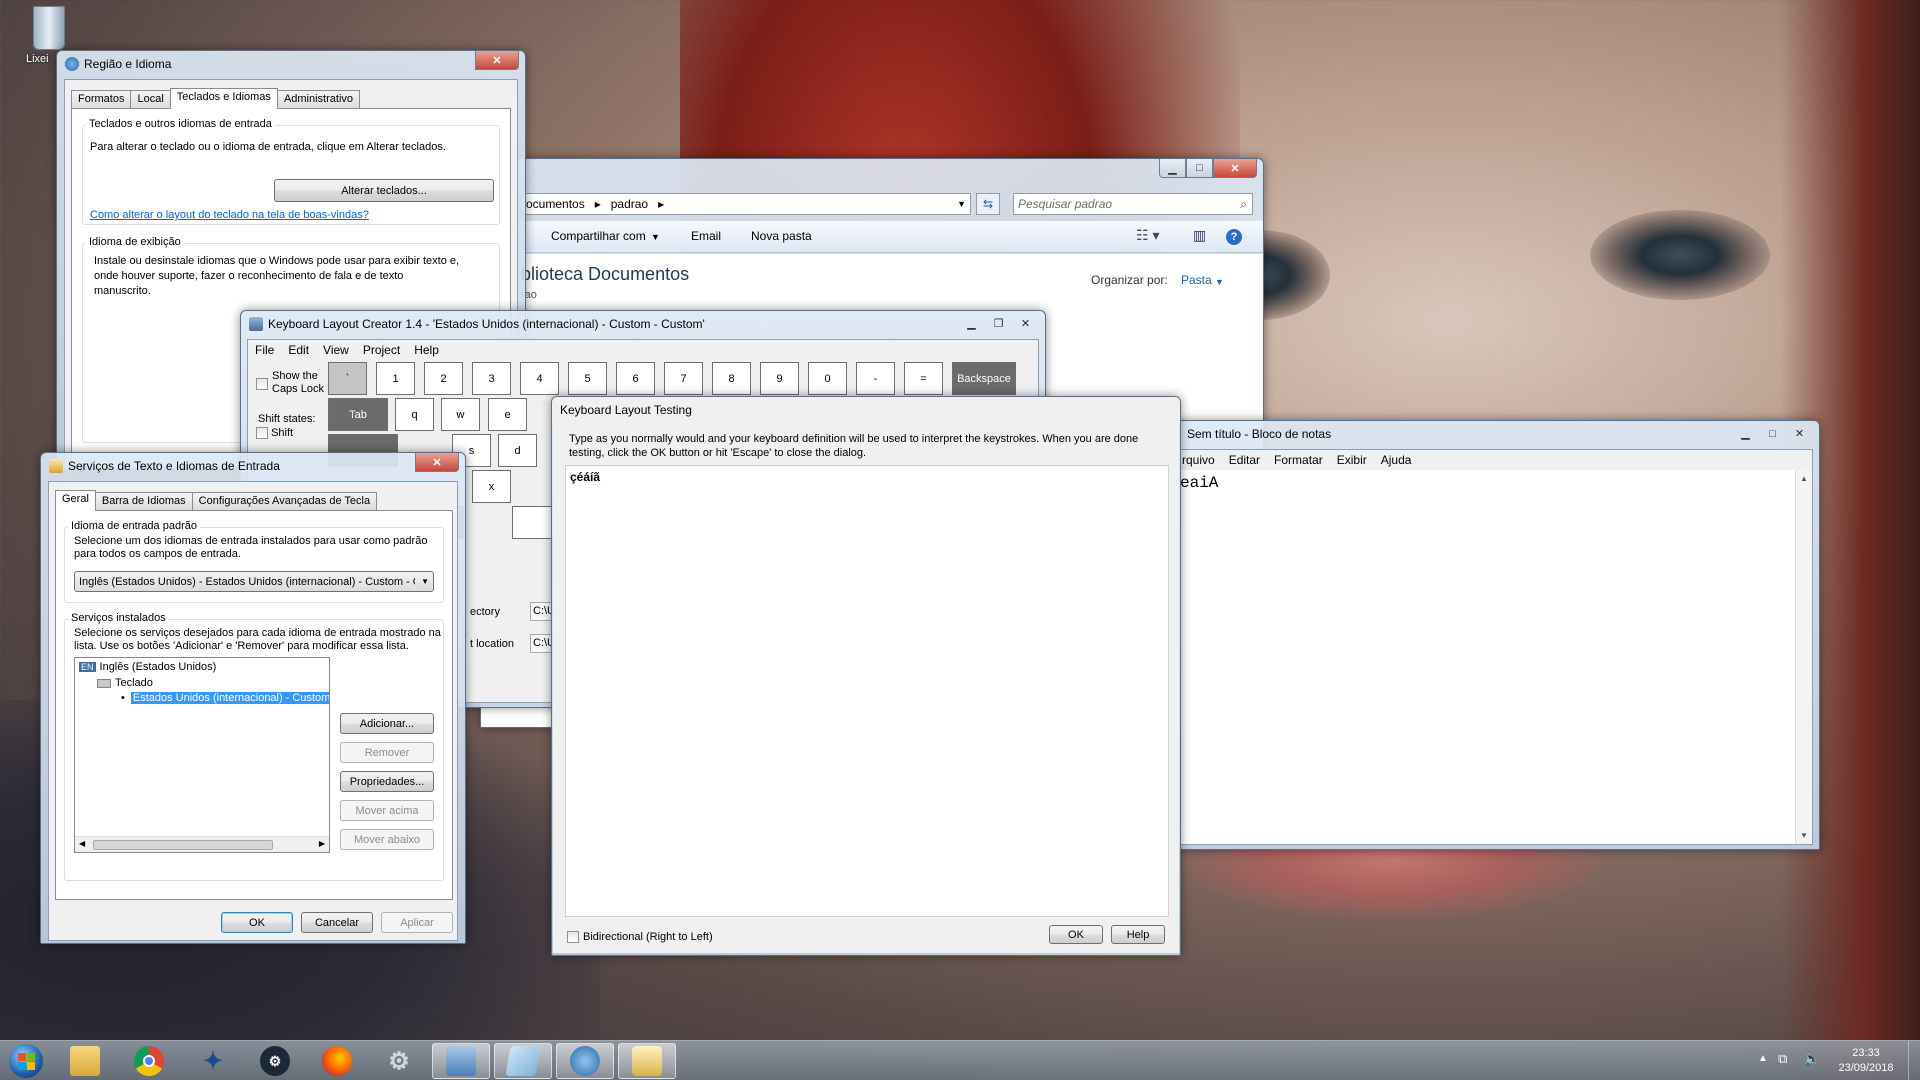 The width and height of the screenshot is (1920, 1080). I want to click on testing-help-button: Help, so click(1138, 934).